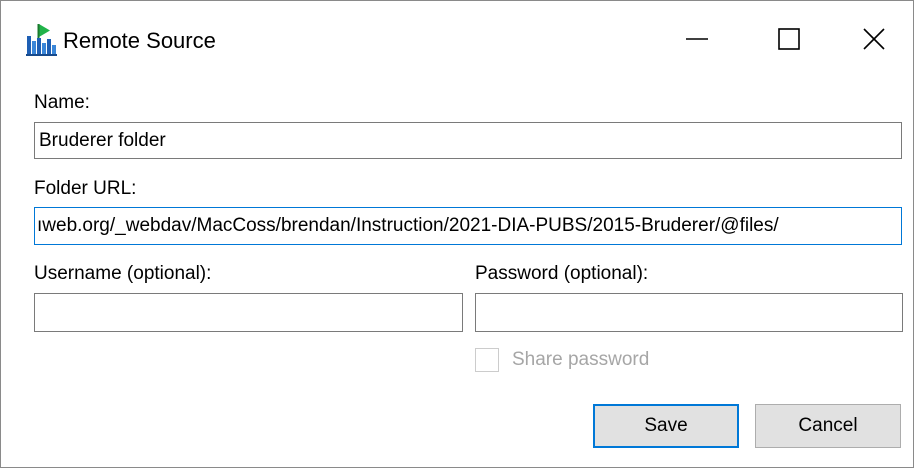 This screenshot has height=468, width=914. Describe the element at coordinates (123, 273) in the screenshot. I see `username-label: Username (optional):` at that location.